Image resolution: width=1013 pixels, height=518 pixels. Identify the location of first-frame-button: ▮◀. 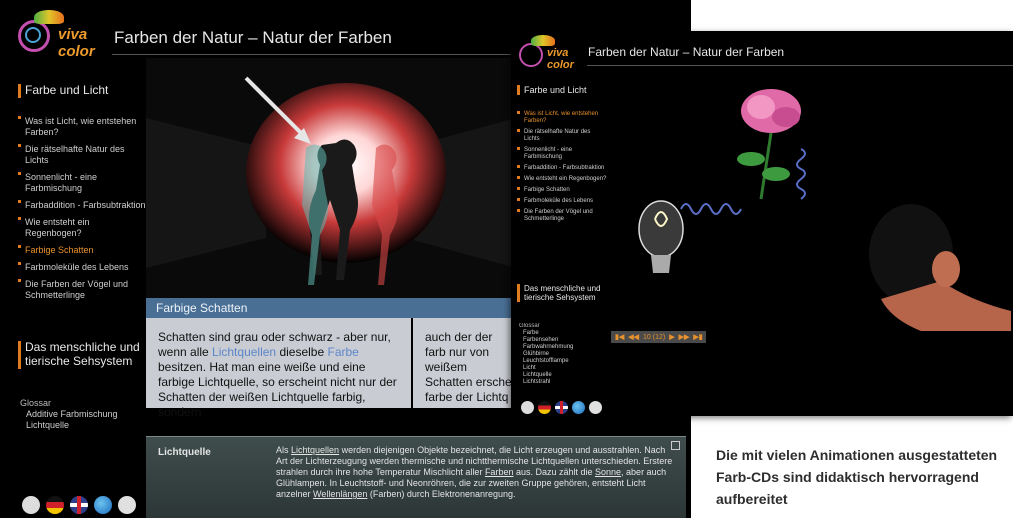
(619, 337).